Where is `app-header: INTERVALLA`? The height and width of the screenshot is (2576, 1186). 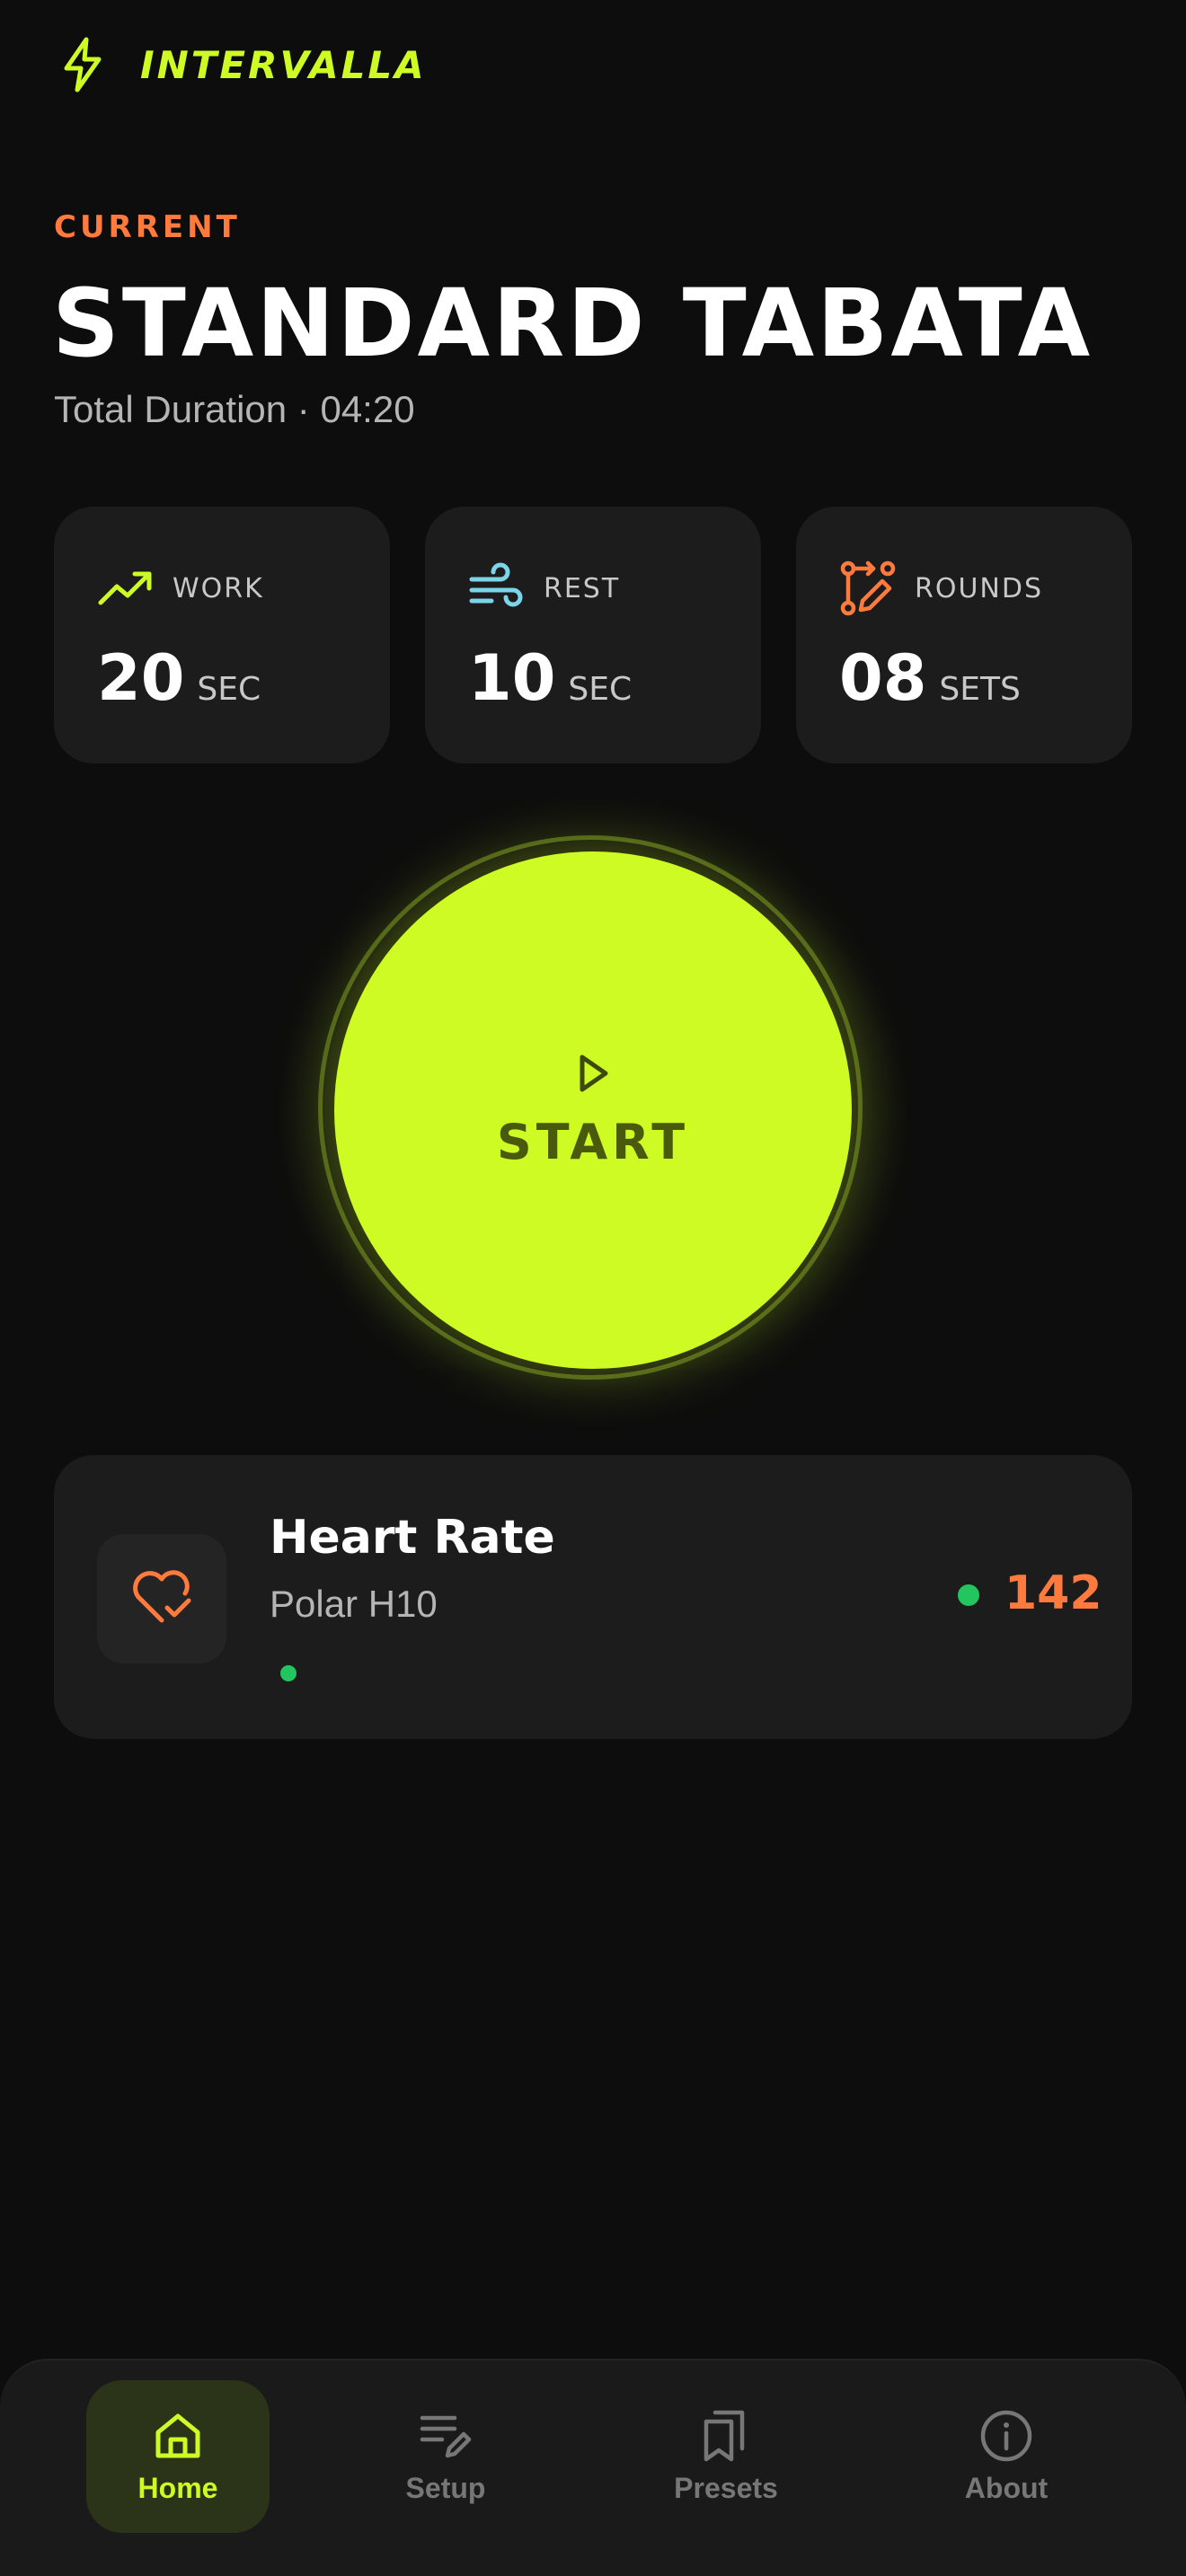 app-header: INTERVALLA is located at coordinates (240, 64).